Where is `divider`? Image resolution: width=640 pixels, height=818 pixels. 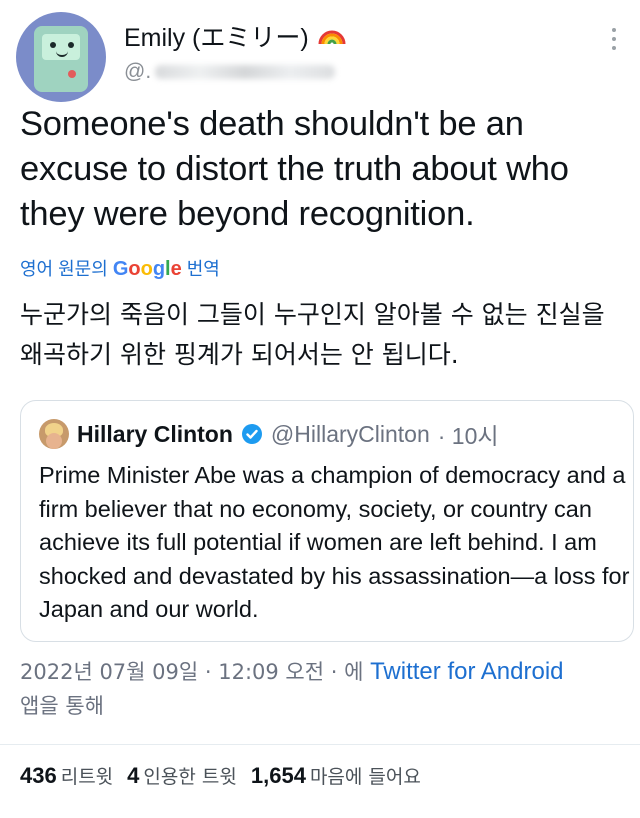
divider is located at coordinates (320, 744).